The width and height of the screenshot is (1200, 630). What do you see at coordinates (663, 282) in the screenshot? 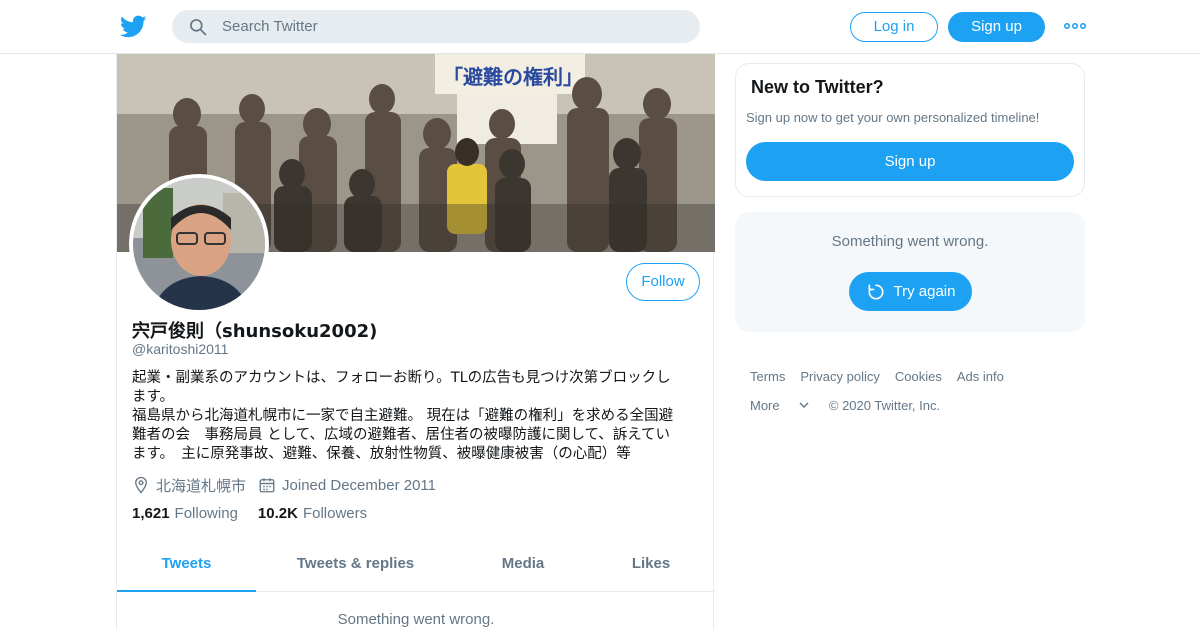
I see `follow-button: Follow` at bounding box center [663, 282].